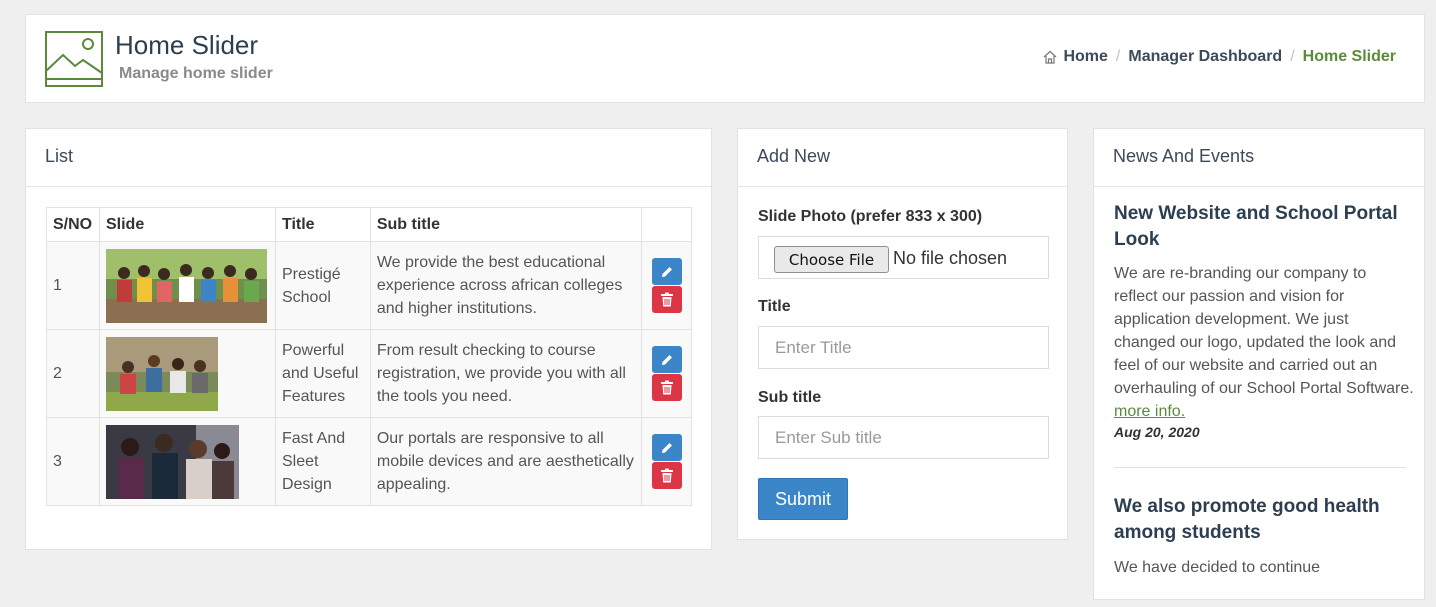  What do you see at coordinates (1085, 57) in the screenshot?
I see `breadcrumb-home: Home` at bounding box center [1085, 57].